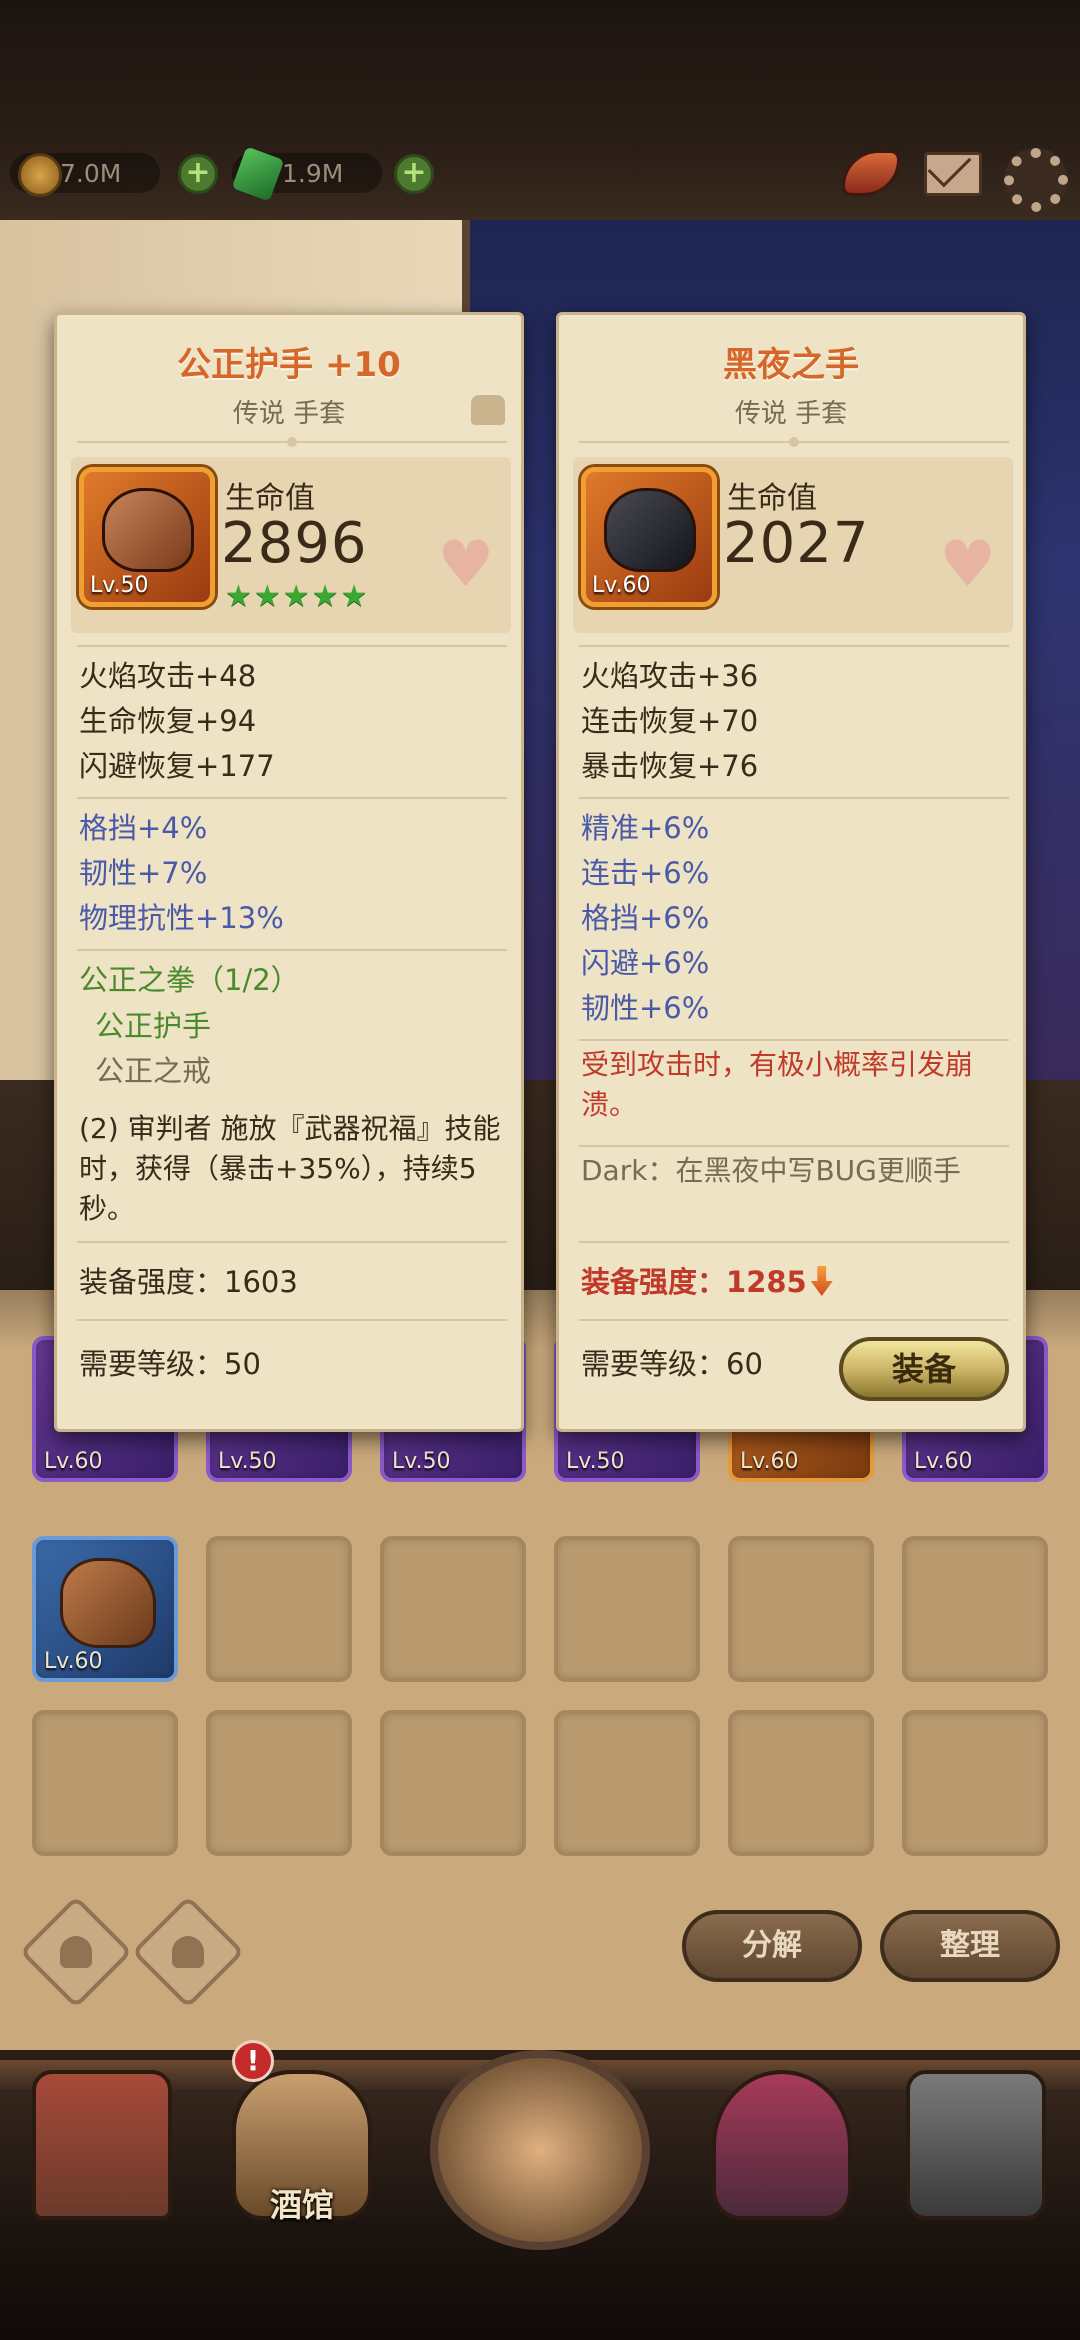 The width and height of the screenshot is (1080, 2340). What do you see at coordinates (777, 1084) in the screenshot?
I see `special-effect: 受到攻击时，有极小概率引发崩溃。` at bounding box center [777, 1084].